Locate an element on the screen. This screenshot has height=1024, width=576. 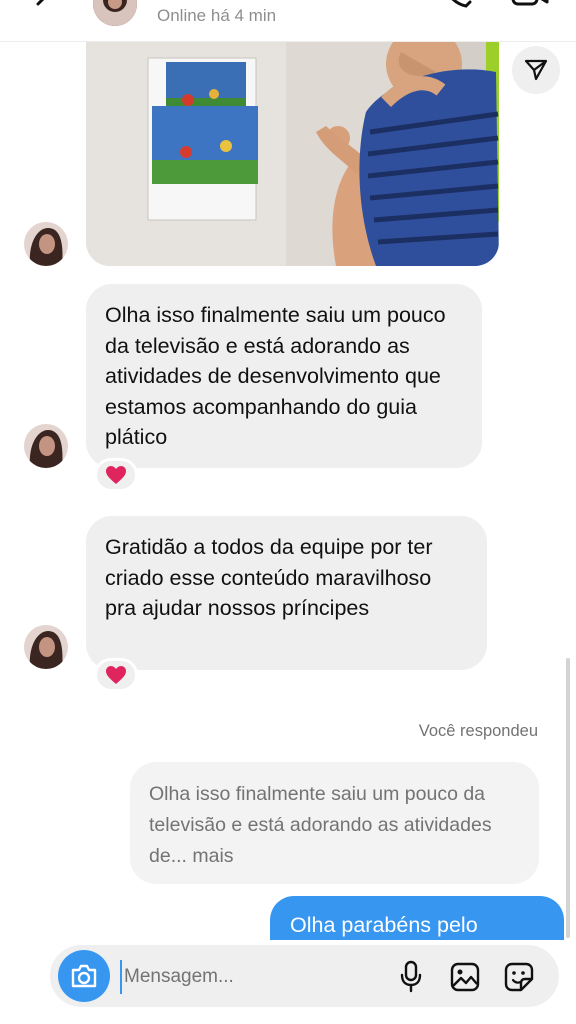
gallery-button is located at coordinates (465, 977).